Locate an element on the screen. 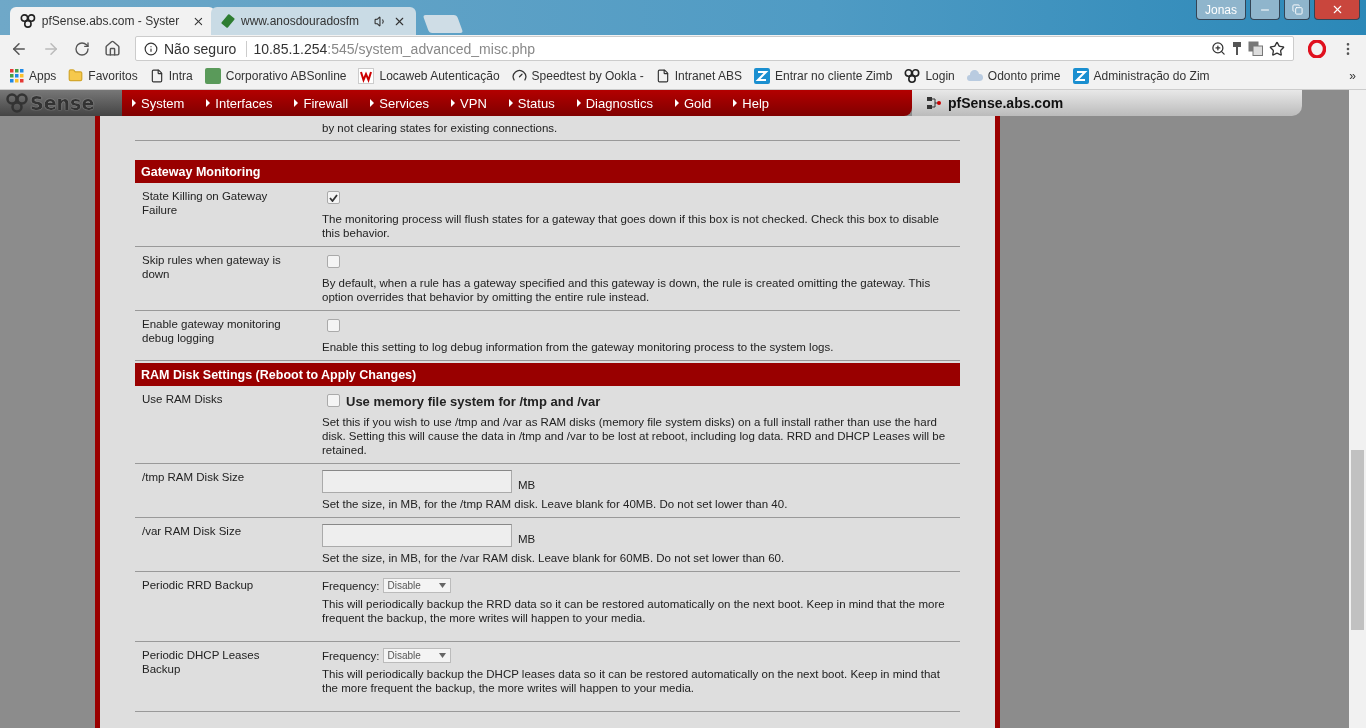  bookmark-item: Favoritos is located at coordinates (103, 75).